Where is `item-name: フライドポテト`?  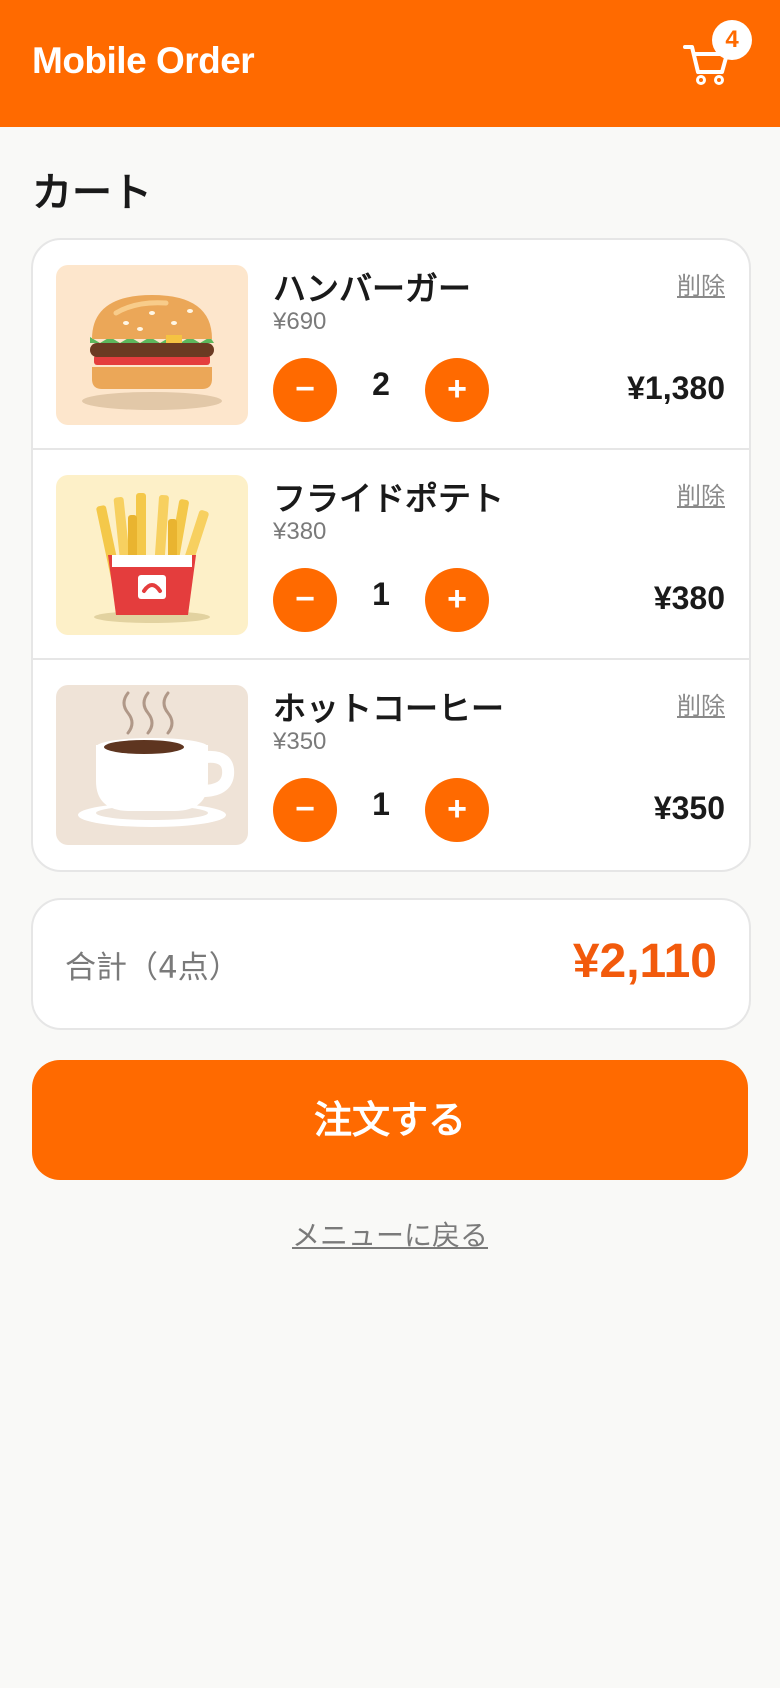
item-name: フライドポテト is located at coordinates (388, 498).